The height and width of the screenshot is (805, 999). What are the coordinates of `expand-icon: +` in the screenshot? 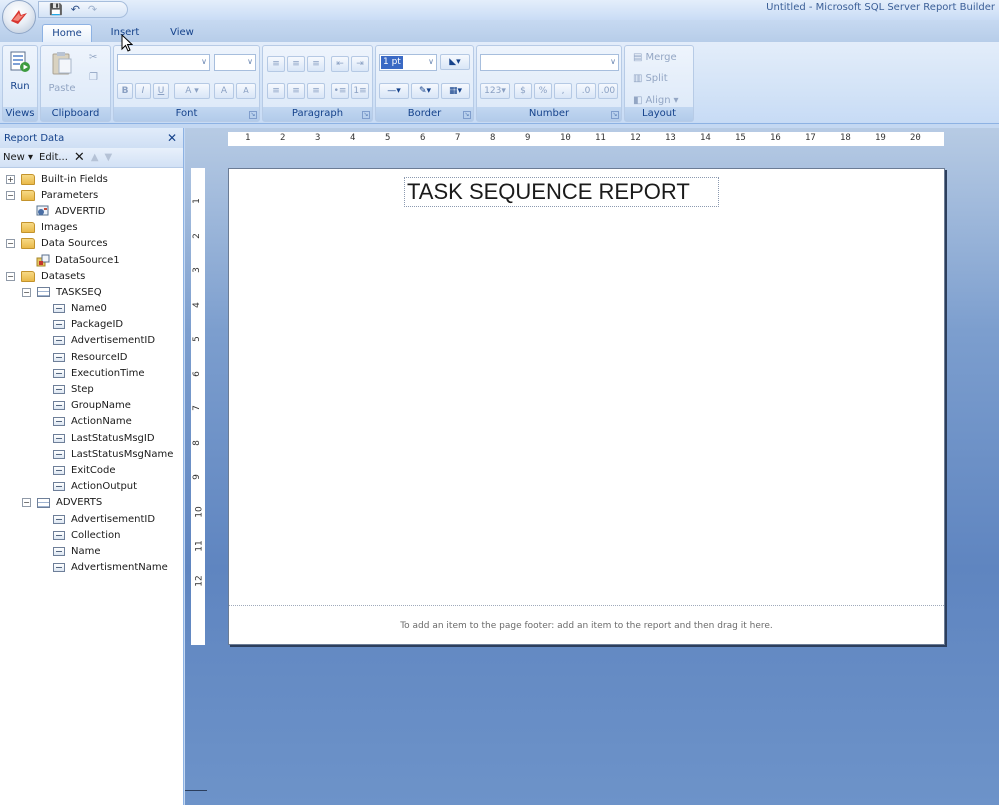 It's located at (10, 179).